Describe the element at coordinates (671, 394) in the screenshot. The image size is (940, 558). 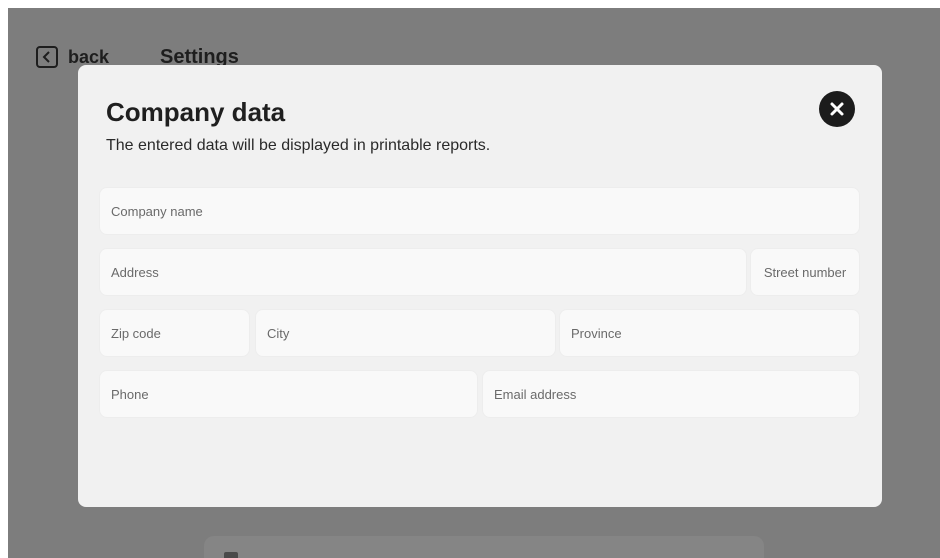
I see `email-field: Email address` at that location.